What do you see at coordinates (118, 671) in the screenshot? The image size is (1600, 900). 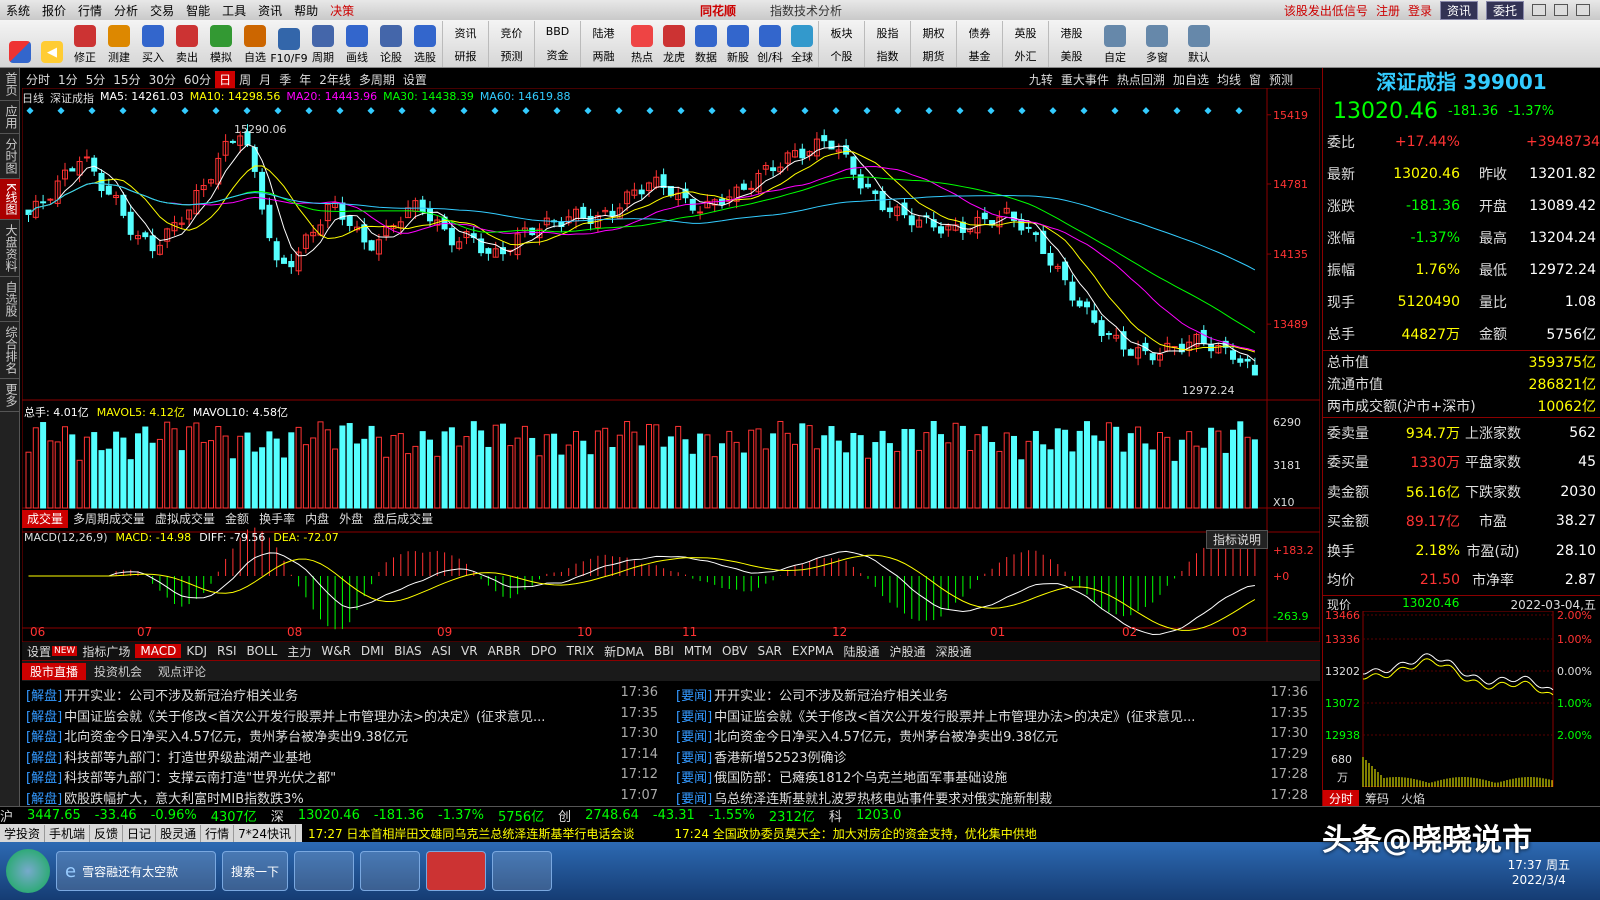 I see `news-tab-1: 投资机会` at bounding box center [118, 671].